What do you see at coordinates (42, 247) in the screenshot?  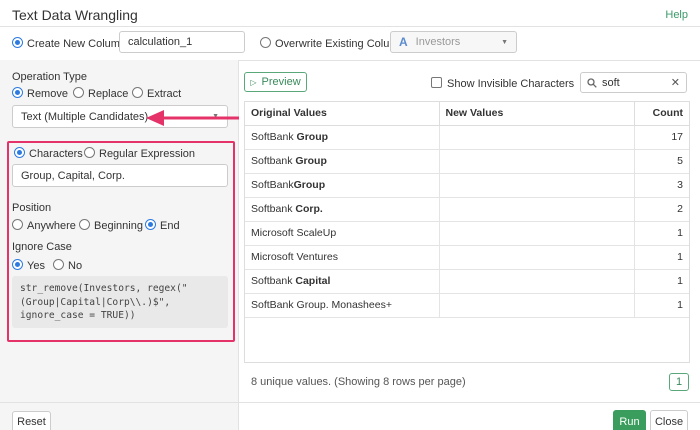 I see `ignore-case-title: Ignore Case` at bounding box center [42, 247].